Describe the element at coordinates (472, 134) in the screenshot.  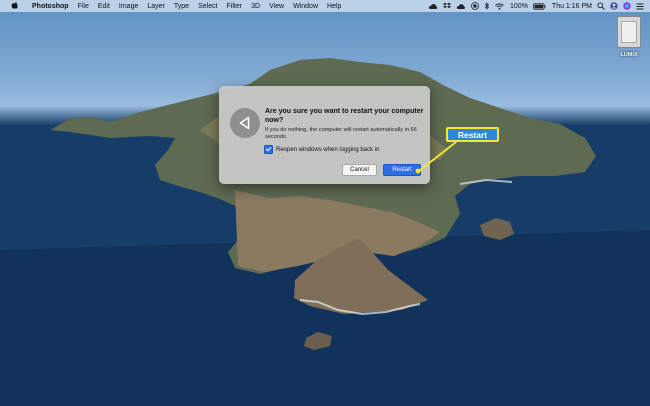
I see `restart-callout-label: Restart` at that location.